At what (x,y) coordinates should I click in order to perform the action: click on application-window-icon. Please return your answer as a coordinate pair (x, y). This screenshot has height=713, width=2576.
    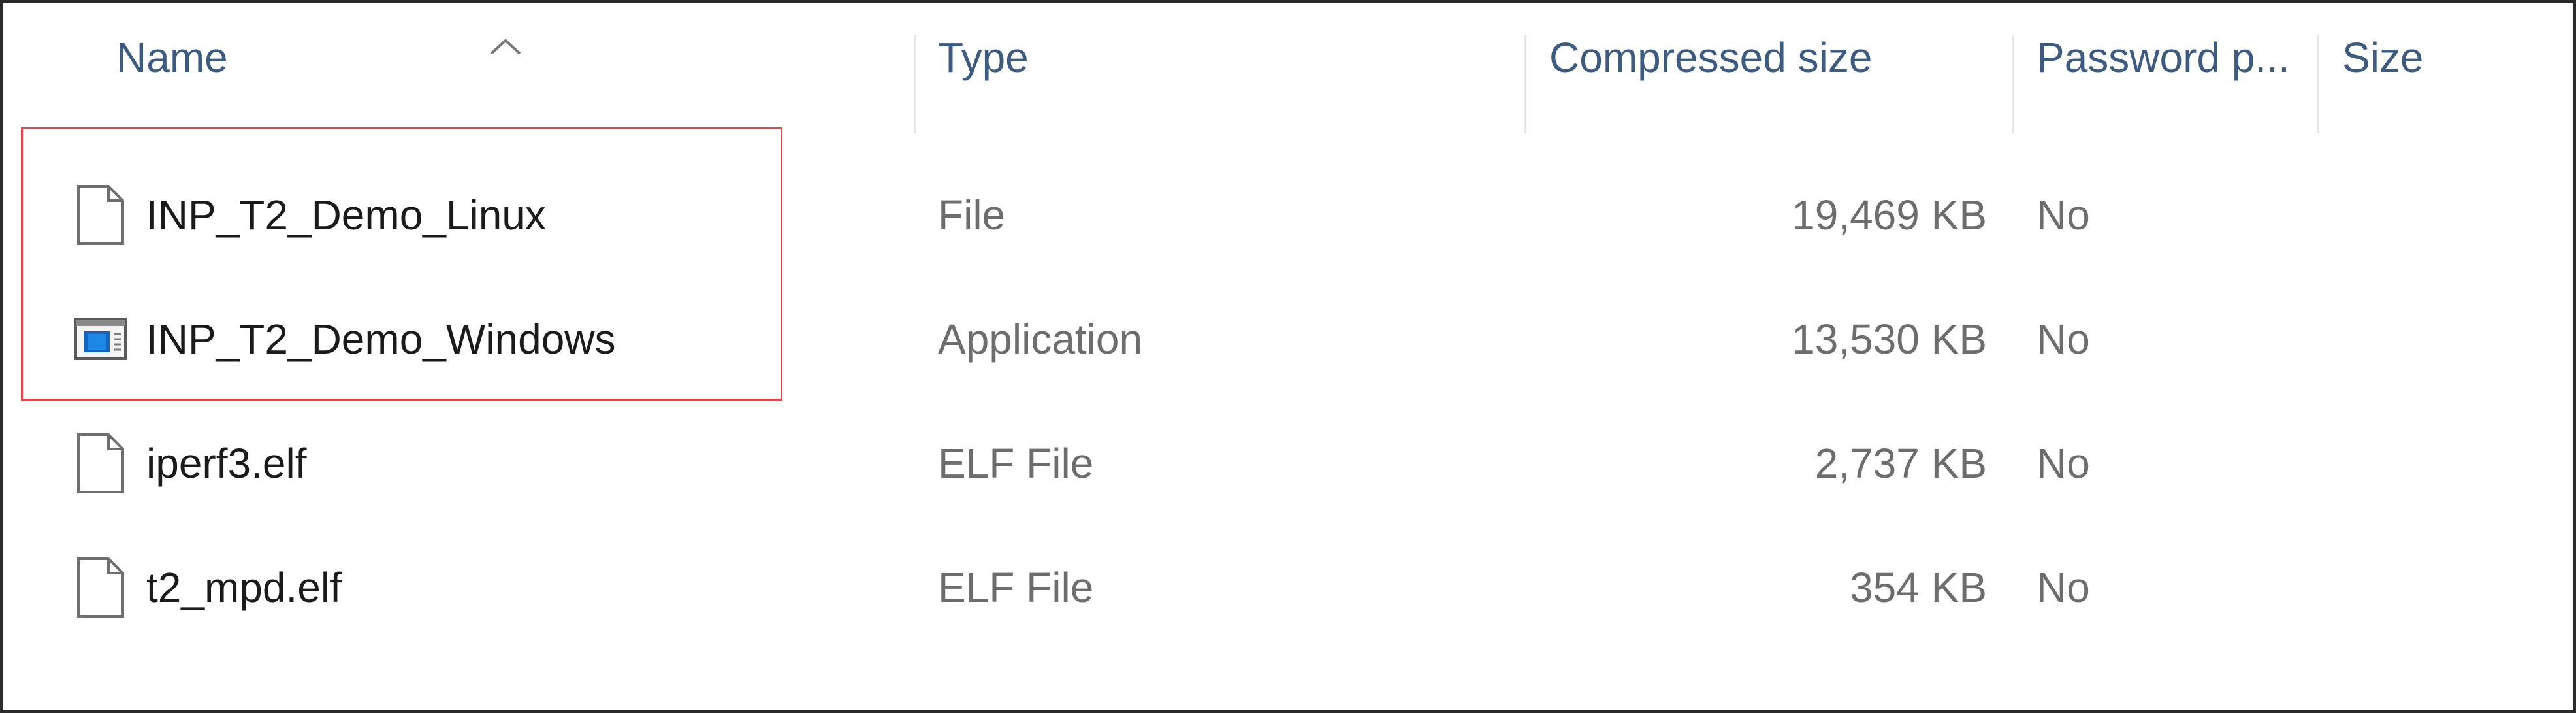
    Looking at the image, I should click on (100, 339).